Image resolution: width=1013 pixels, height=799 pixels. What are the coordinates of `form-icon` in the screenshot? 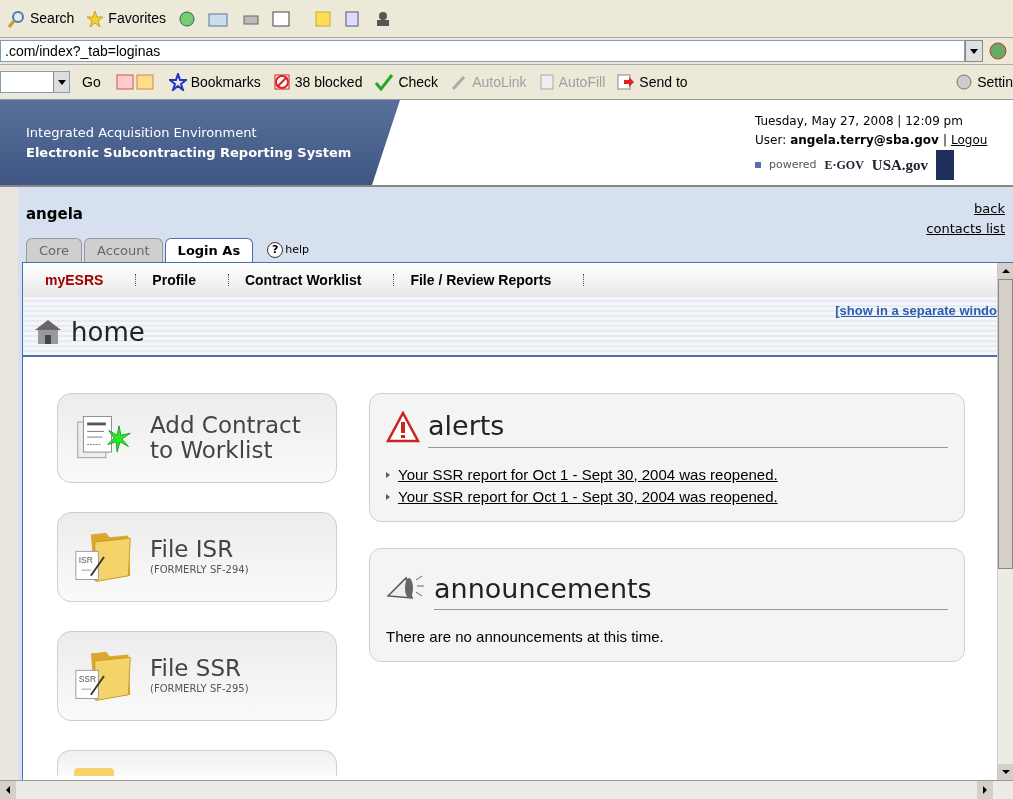 It's located at (546, 82).